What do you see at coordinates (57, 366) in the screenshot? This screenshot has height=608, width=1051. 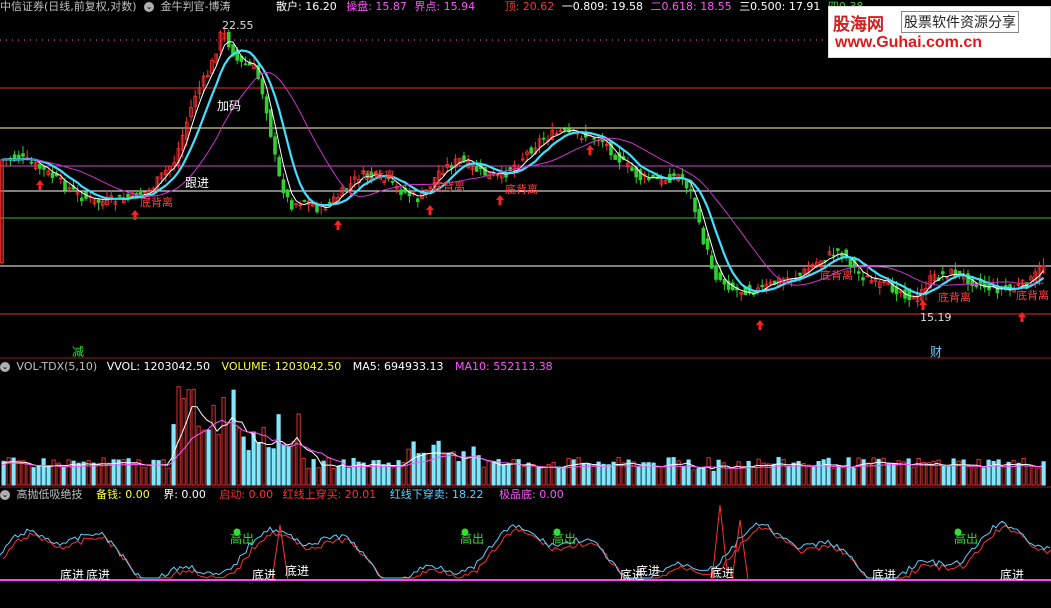 I see `vol-name: VOL-TDX(5,10)` at bounding box center [57, 366].